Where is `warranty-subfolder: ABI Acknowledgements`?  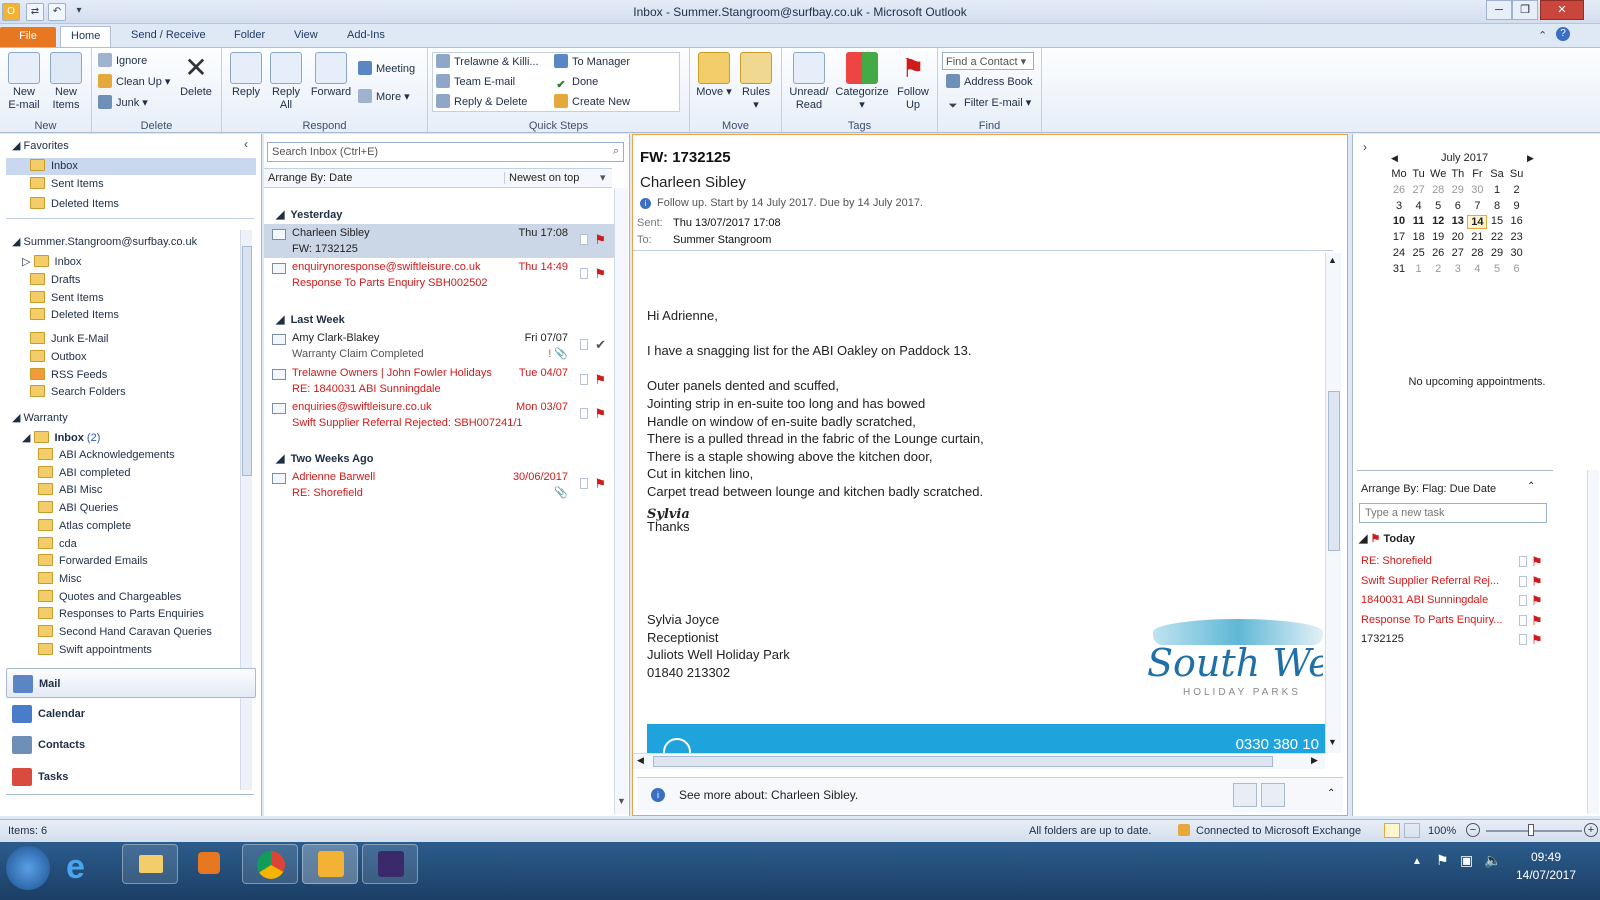
warranty-subfolder: ABI Acknowledgements is located at coordinates (106, 455).